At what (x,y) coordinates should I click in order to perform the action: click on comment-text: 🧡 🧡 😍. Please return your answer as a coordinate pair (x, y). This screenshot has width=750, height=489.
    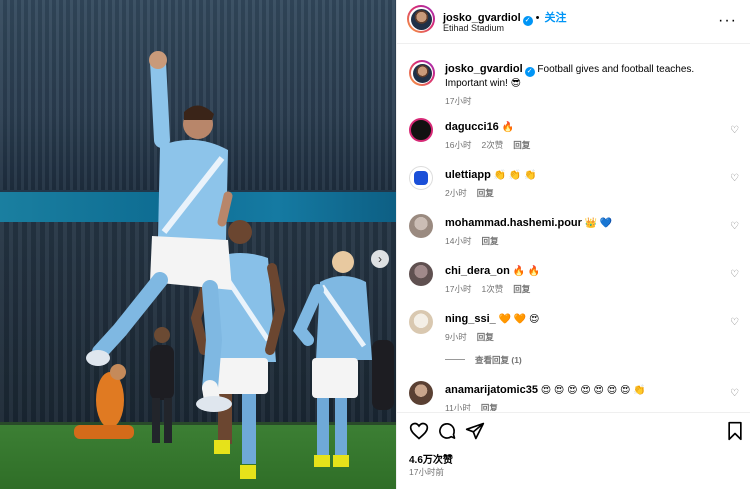
    Looking at the image, I should click on (519, 319).